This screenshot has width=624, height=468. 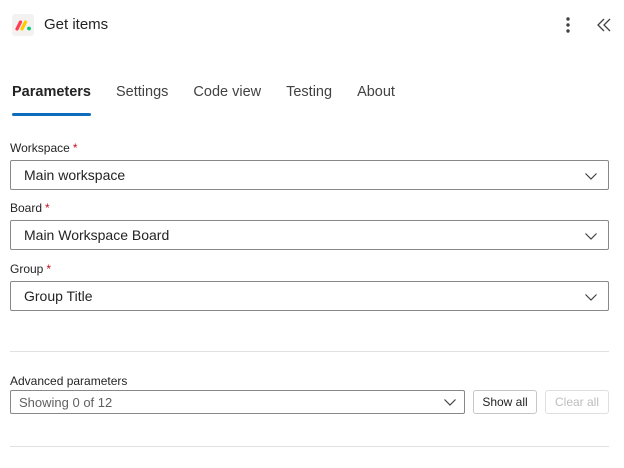 I want to click on section-divider, so click(x=309, y=351).